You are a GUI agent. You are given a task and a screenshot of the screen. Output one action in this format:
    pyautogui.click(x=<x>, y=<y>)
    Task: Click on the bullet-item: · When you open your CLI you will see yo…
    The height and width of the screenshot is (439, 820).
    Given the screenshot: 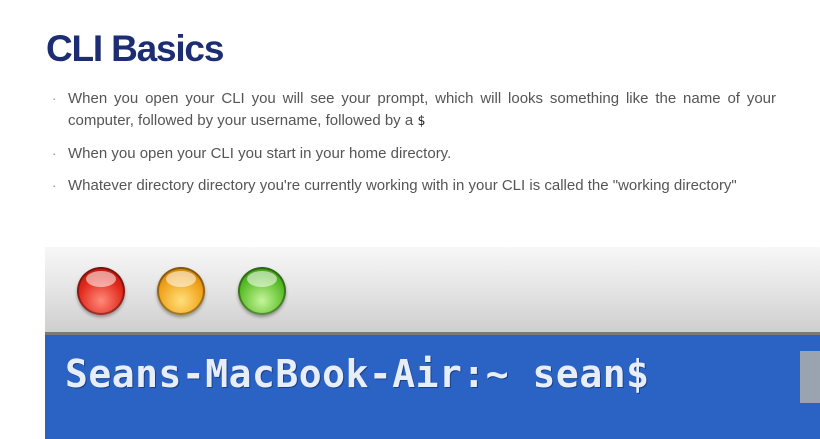 What is the action you would take?
    pyautogui.click(x=412, y=110)
    